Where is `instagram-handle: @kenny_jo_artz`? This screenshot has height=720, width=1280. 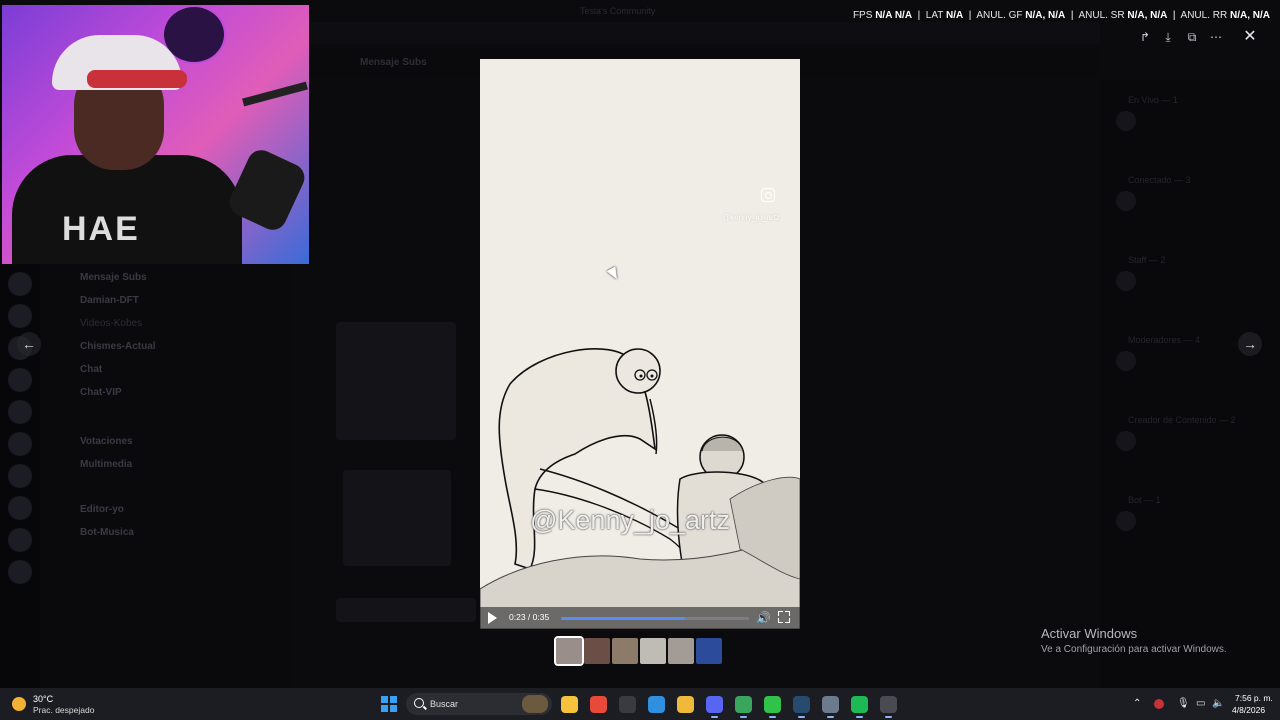
instagram-handle: @kenny_jo_artz is located at coordinates (751, 217).